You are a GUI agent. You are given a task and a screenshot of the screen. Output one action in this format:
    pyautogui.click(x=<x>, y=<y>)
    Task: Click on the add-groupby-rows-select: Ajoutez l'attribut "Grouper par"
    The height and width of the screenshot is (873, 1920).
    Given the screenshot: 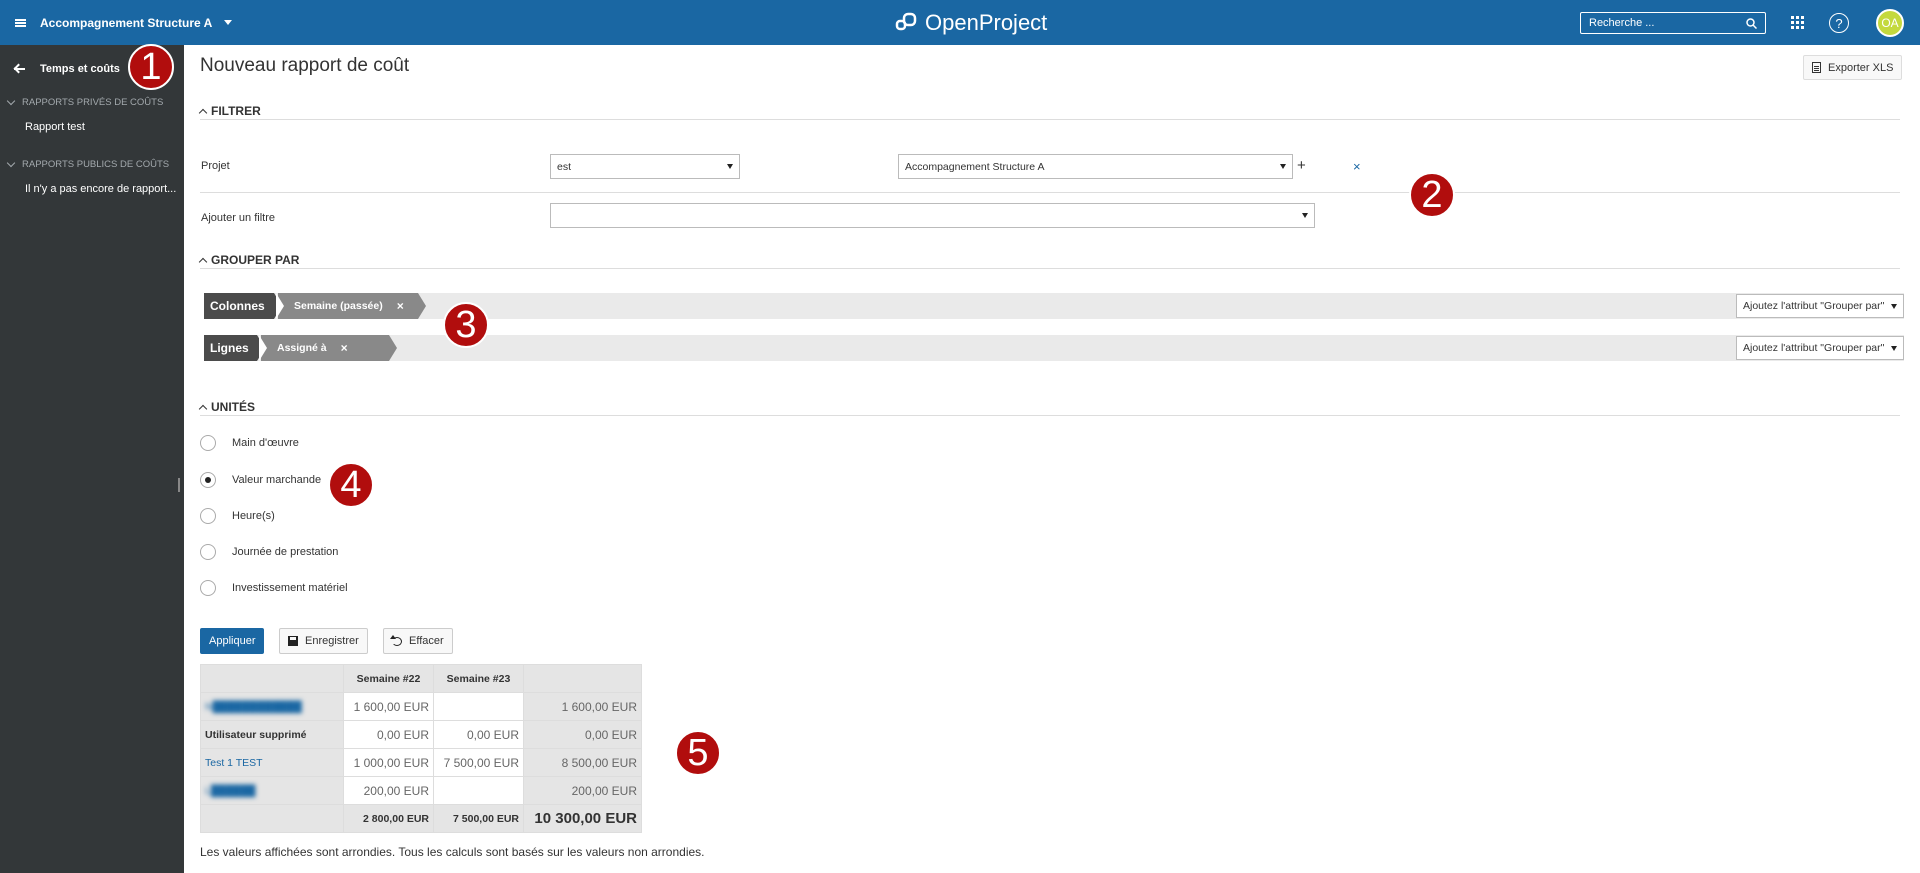 What is the action you would take?
    pyautogui.click(x=1820, y=348)
    